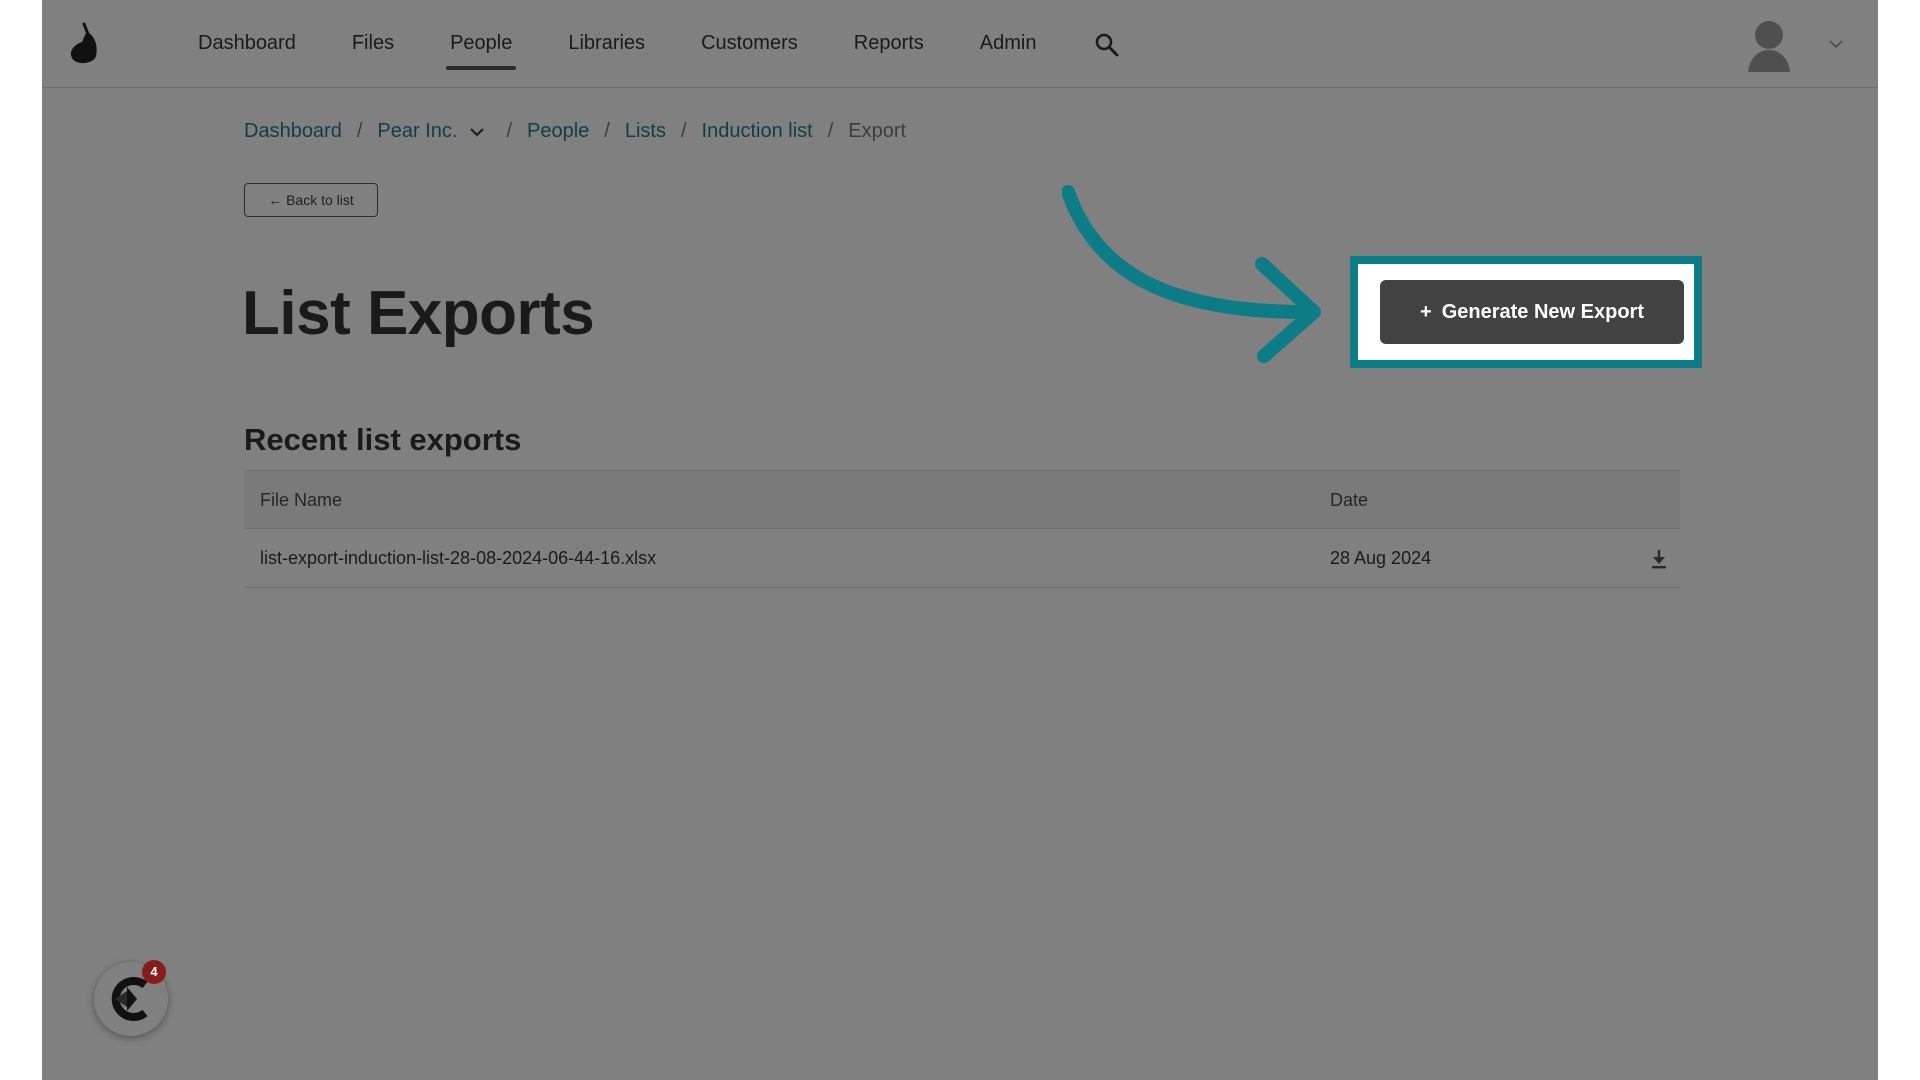  What do you see at coordinates (247, 44) in the screenshot?
I see `nav-item-dashboard: Dashboard` at bounding box center [247, 44].